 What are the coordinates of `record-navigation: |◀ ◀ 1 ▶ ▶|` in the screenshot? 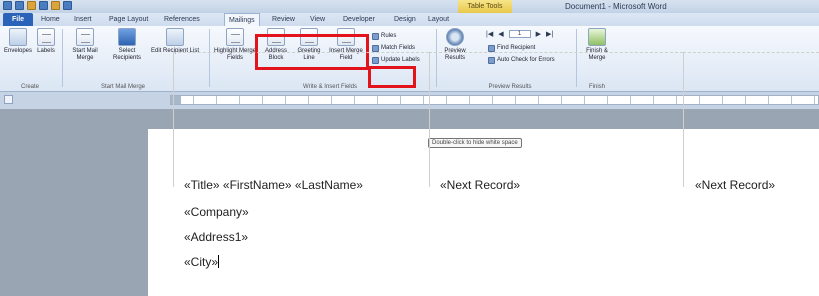 It's located at (519, 34).